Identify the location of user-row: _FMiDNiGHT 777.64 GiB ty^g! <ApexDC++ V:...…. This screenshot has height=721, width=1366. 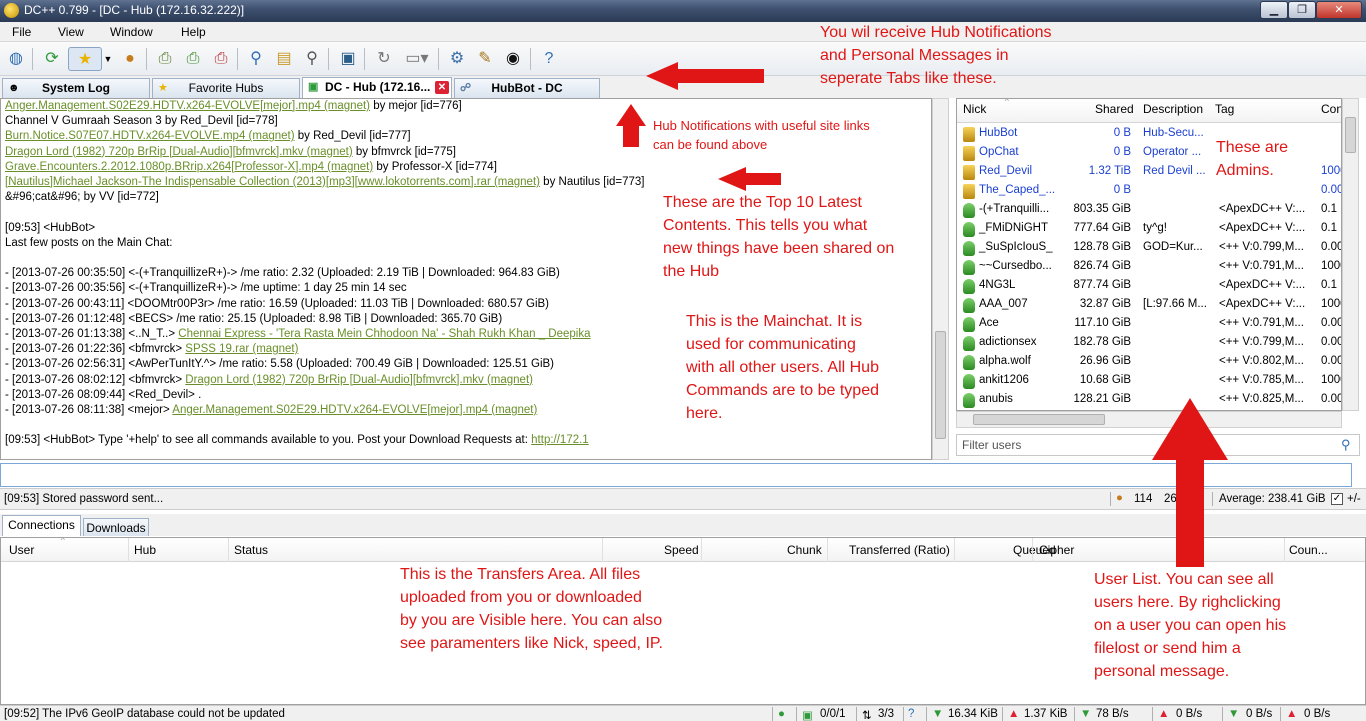
(1149, 229).